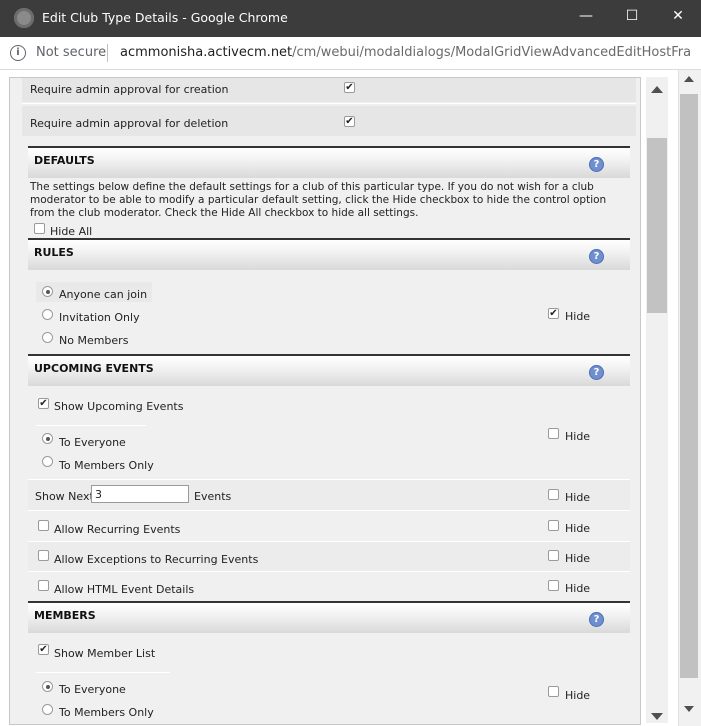  What do you see at coordinates (105, 653) in the screenshot?
I see `show-member-list-label: Show Member List` at bounding box center [105, 653].